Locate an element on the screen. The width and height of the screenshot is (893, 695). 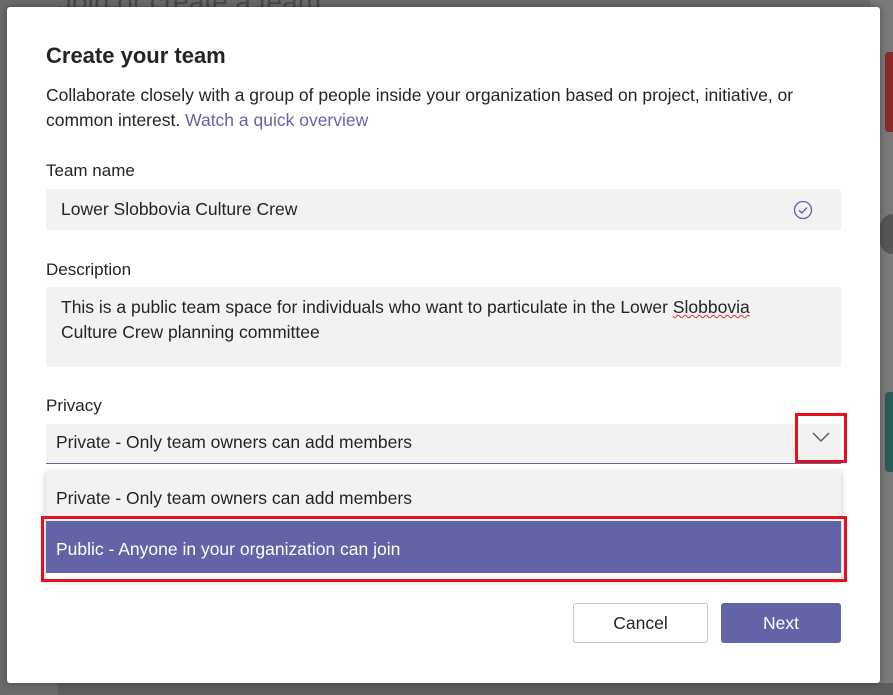
background-footer is located at coordinates (475, 689).